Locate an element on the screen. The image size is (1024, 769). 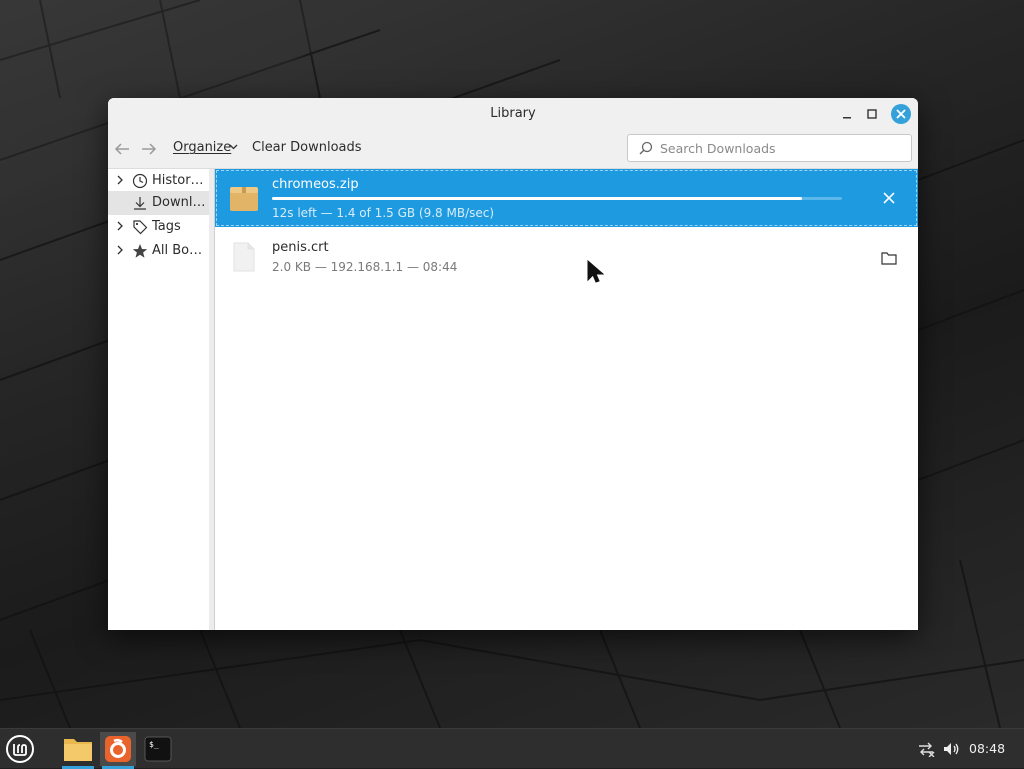
files-app-button is located at coordinates (78, 750).